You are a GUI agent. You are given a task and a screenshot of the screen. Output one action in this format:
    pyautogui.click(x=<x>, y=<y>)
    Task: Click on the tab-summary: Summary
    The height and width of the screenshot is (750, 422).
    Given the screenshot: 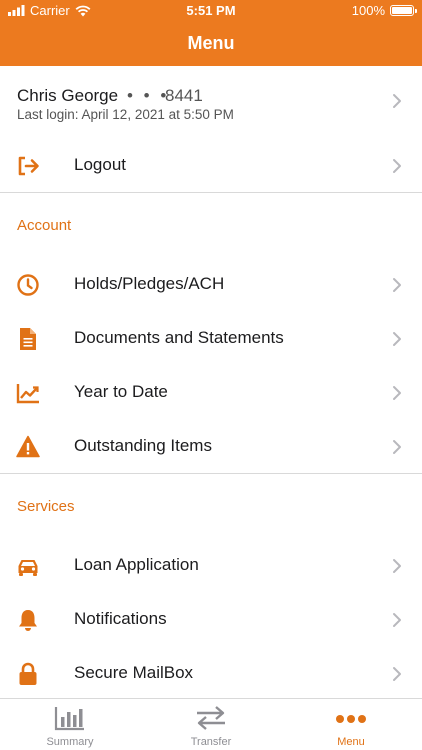 What is the action you would take?
    pyautogui.click(x=70, y=724)
    